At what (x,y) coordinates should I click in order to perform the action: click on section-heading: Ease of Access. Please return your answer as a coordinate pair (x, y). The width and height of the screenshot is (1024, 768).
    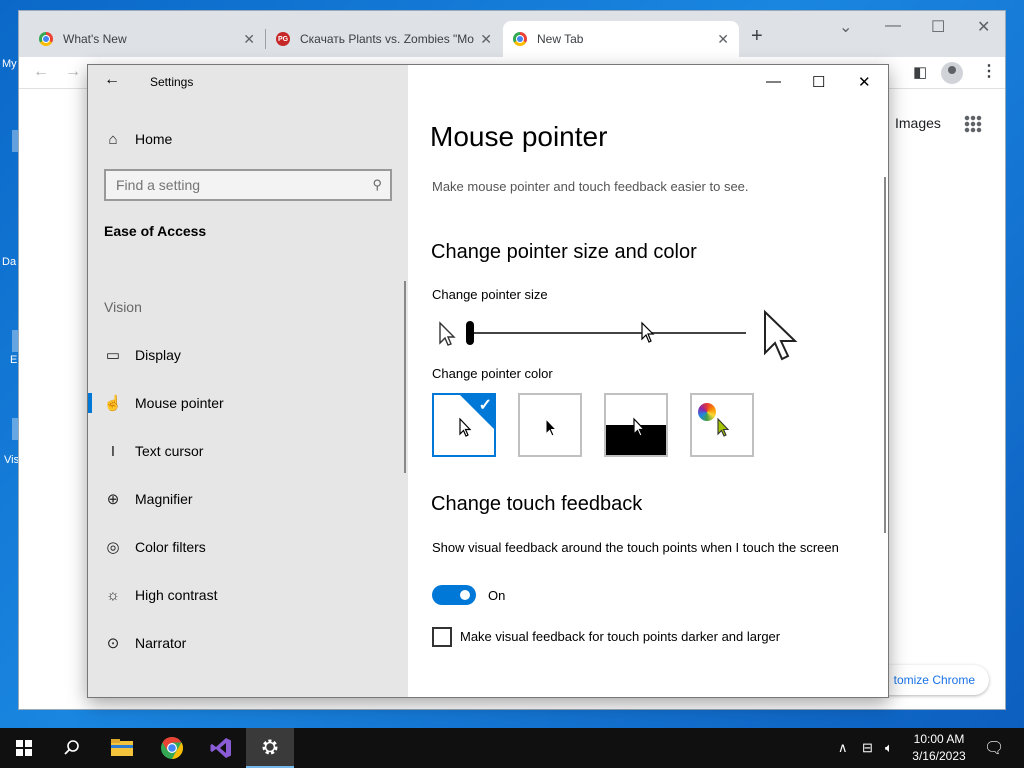
    Looking at the image, I should click on (155, 231).